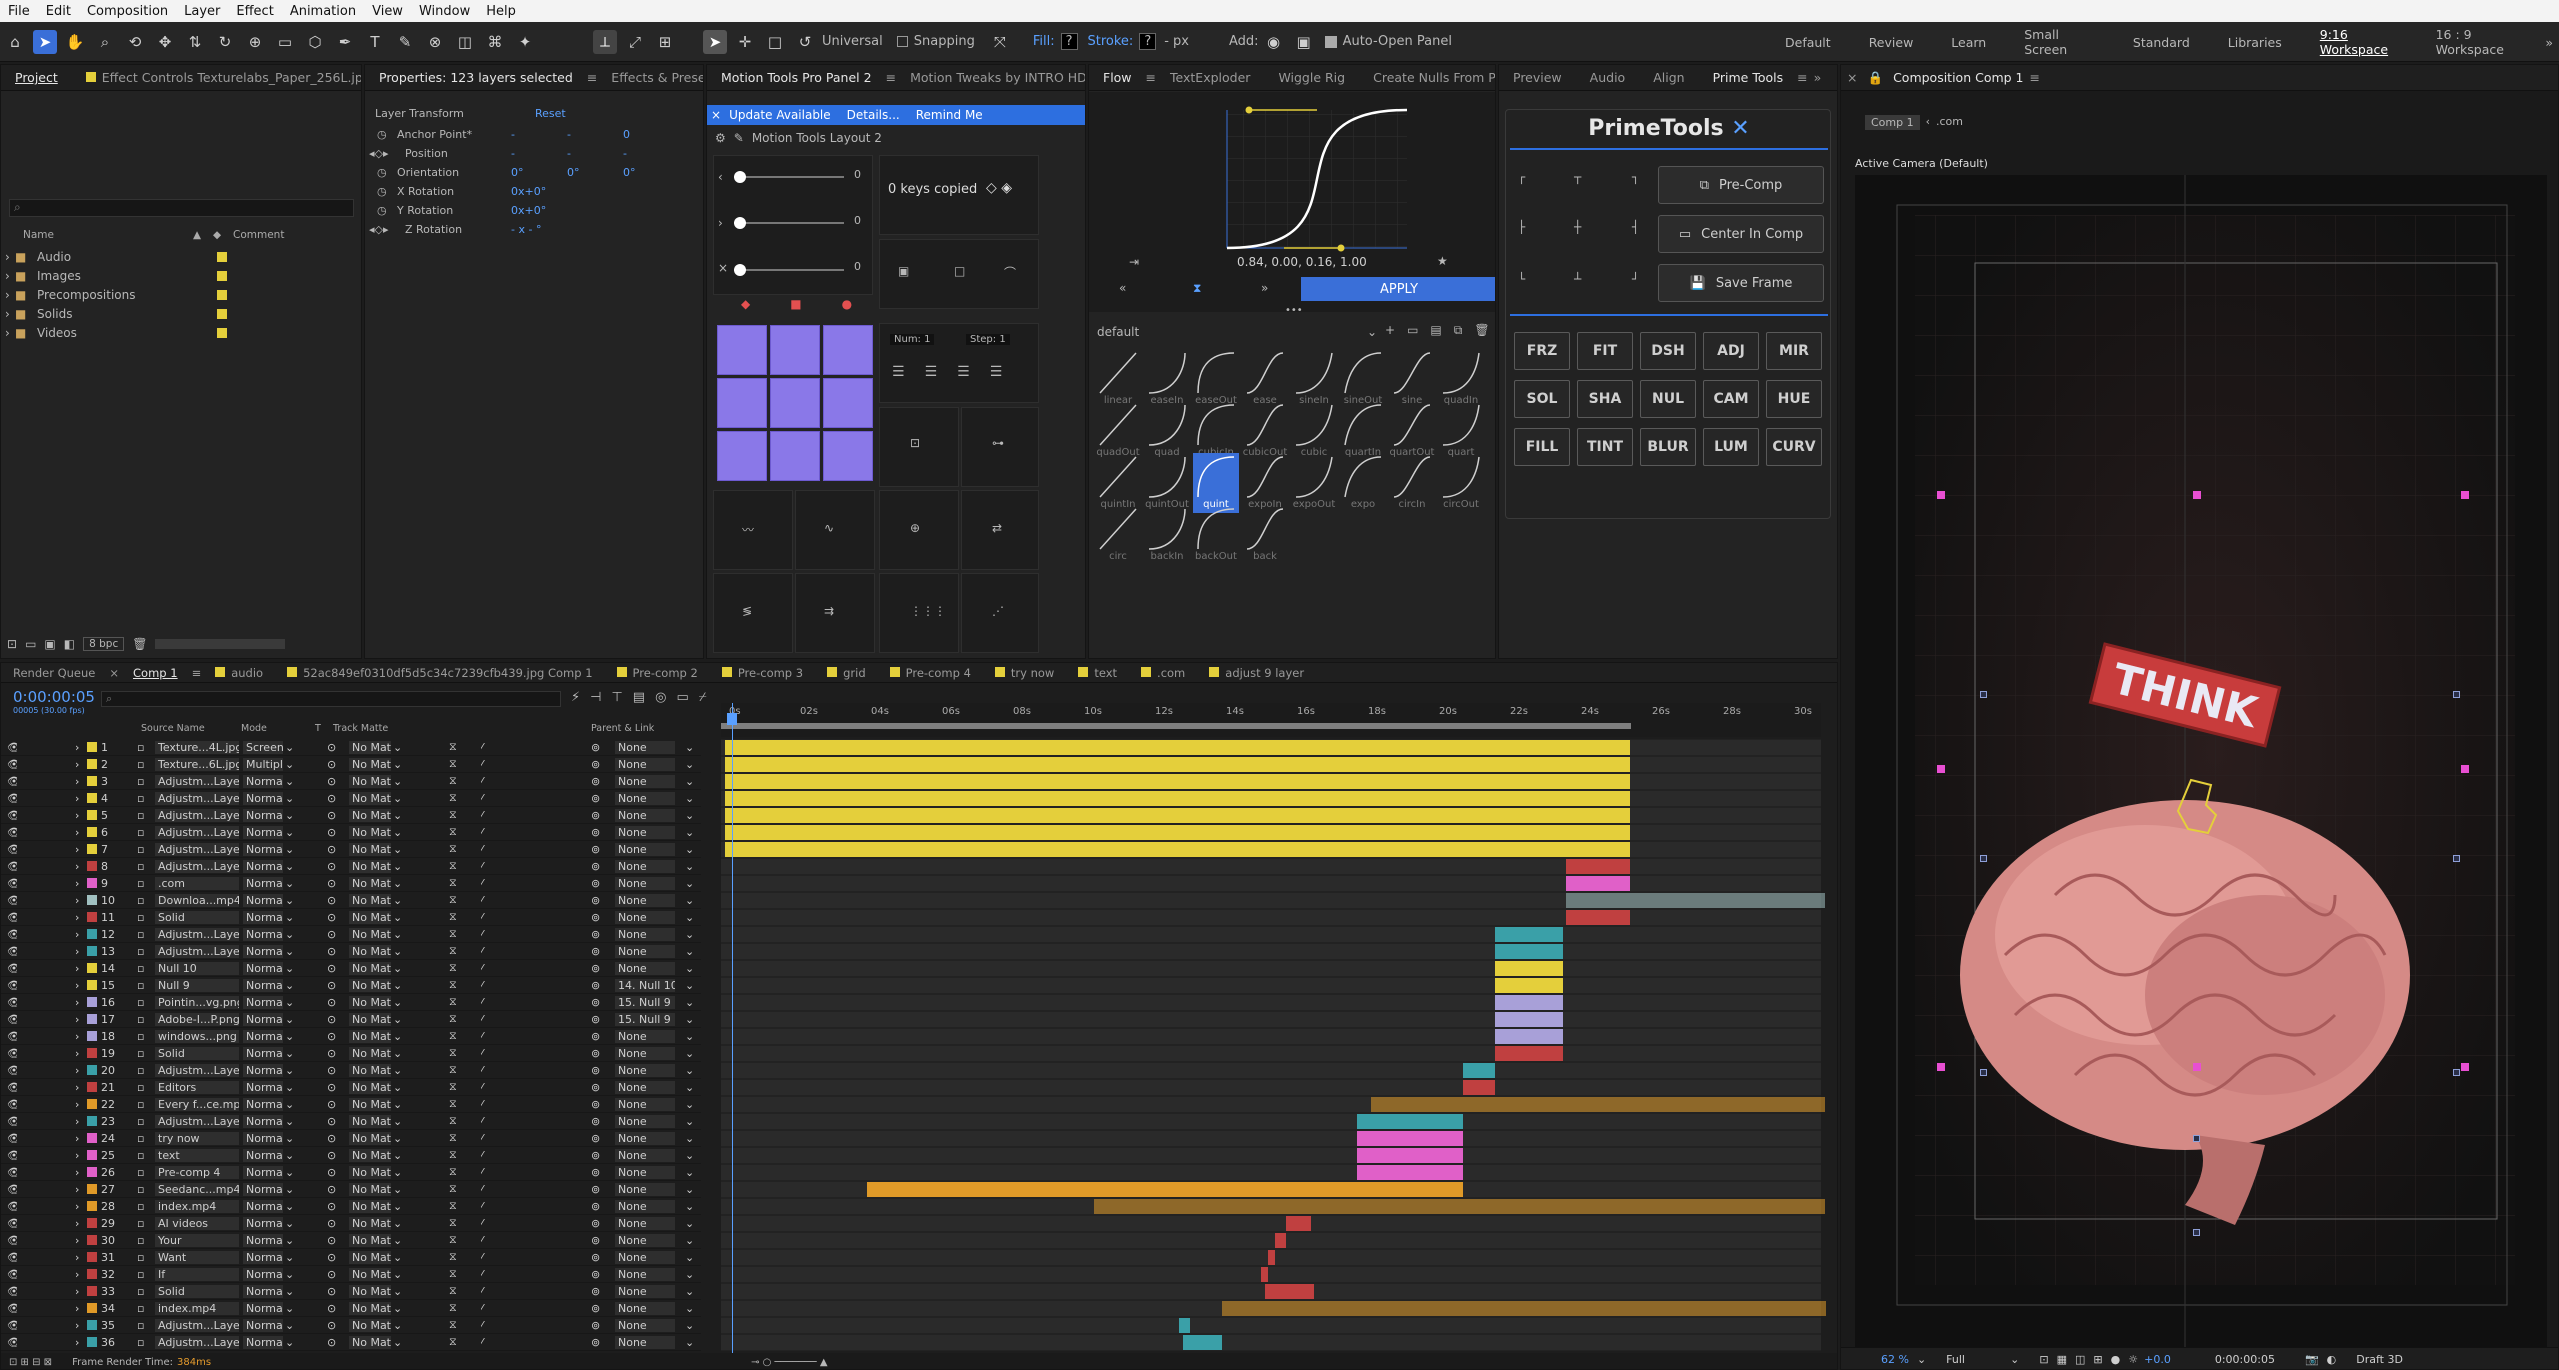 Image resolution: width=2559 pixels, height=1370 pixels. Describe the element at coordinates (197, 673) in the screenshot. I see `panel-menu-icon: ≡` at that location.